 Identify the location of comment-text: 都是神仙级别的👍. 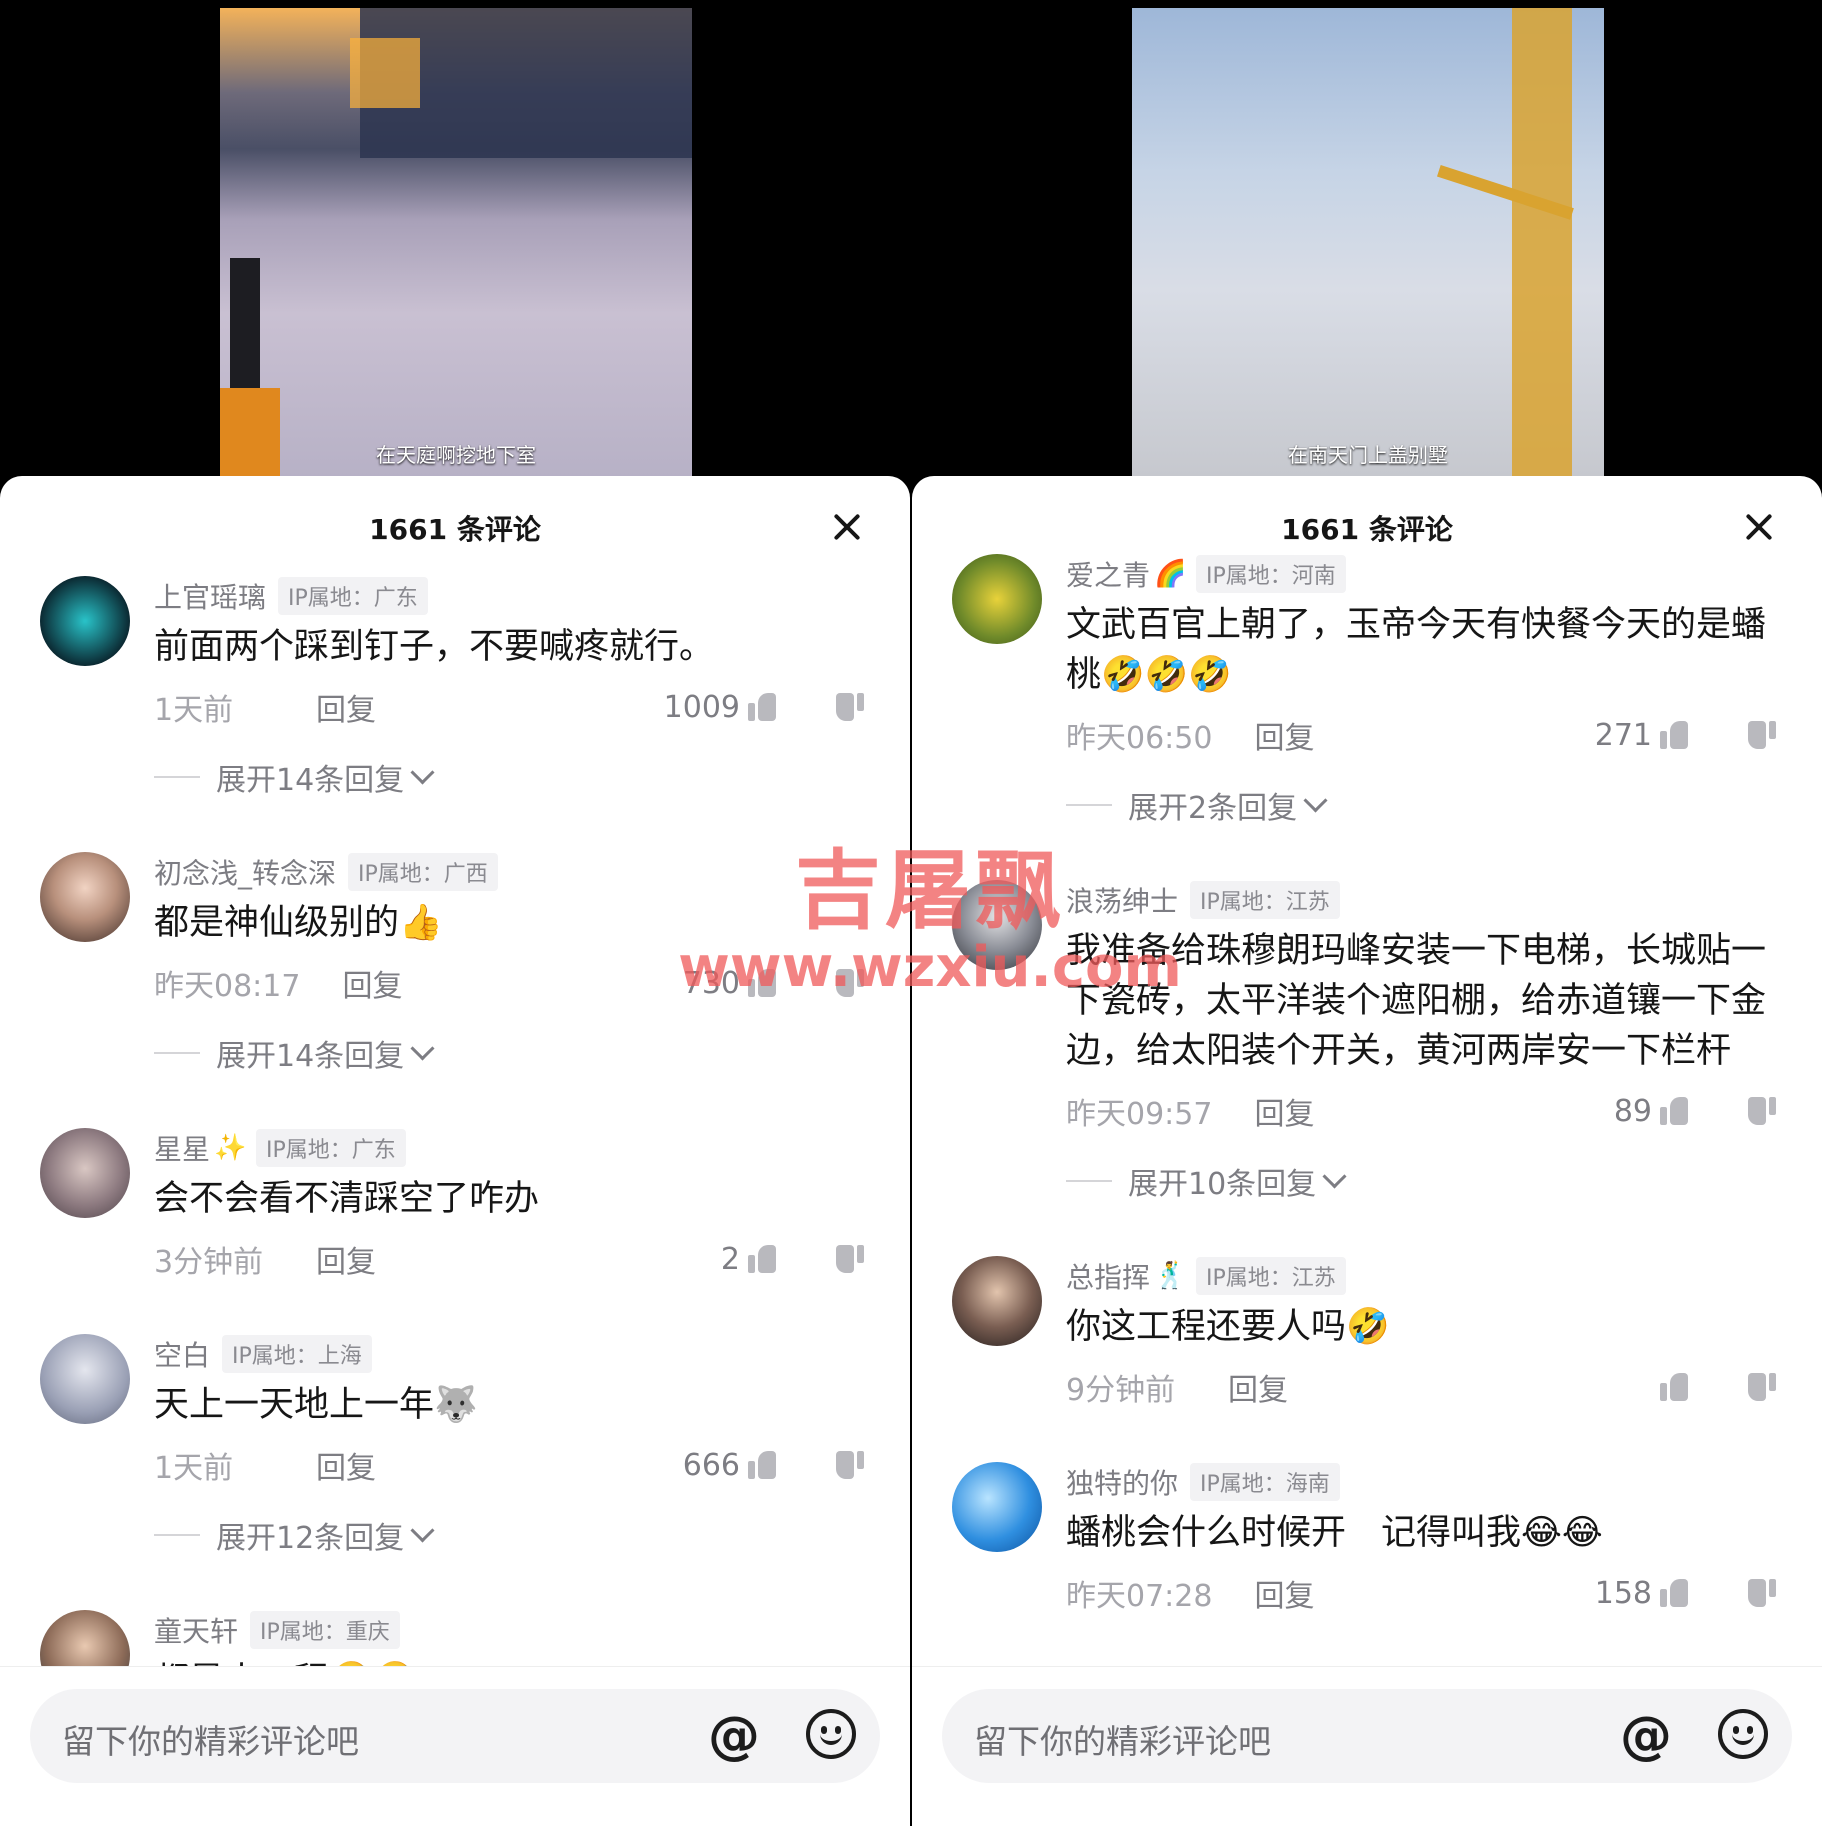
(512, 923).